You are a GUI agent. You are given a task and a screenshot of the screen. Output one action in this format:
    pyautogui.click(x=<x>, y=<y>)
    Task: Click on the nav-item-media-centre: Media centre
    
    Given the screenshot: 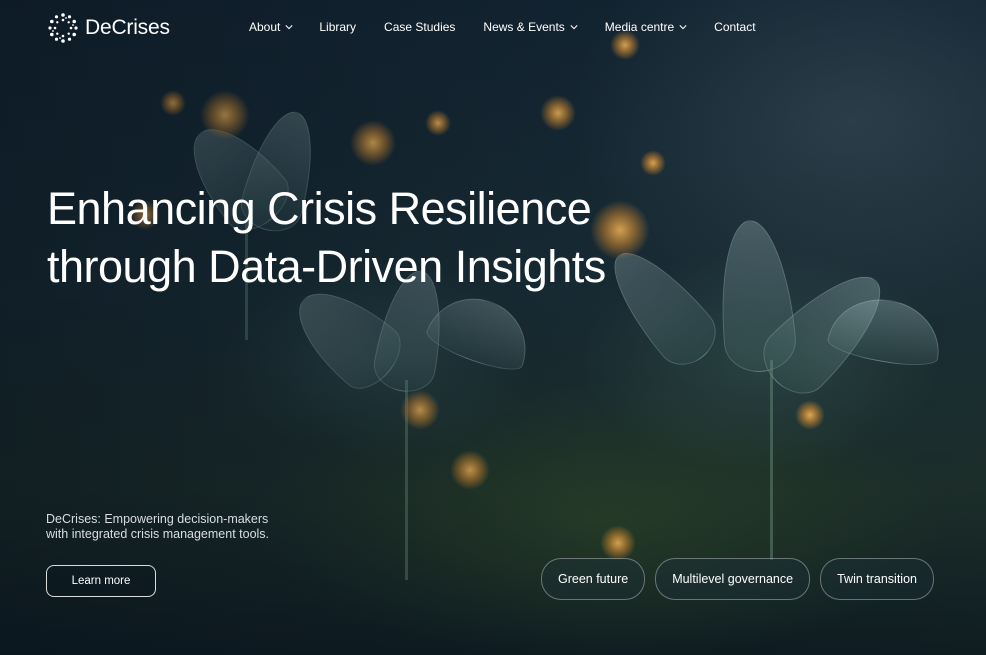 What is the action you would take?
    pyautogui.click(x=646, y=27)
    